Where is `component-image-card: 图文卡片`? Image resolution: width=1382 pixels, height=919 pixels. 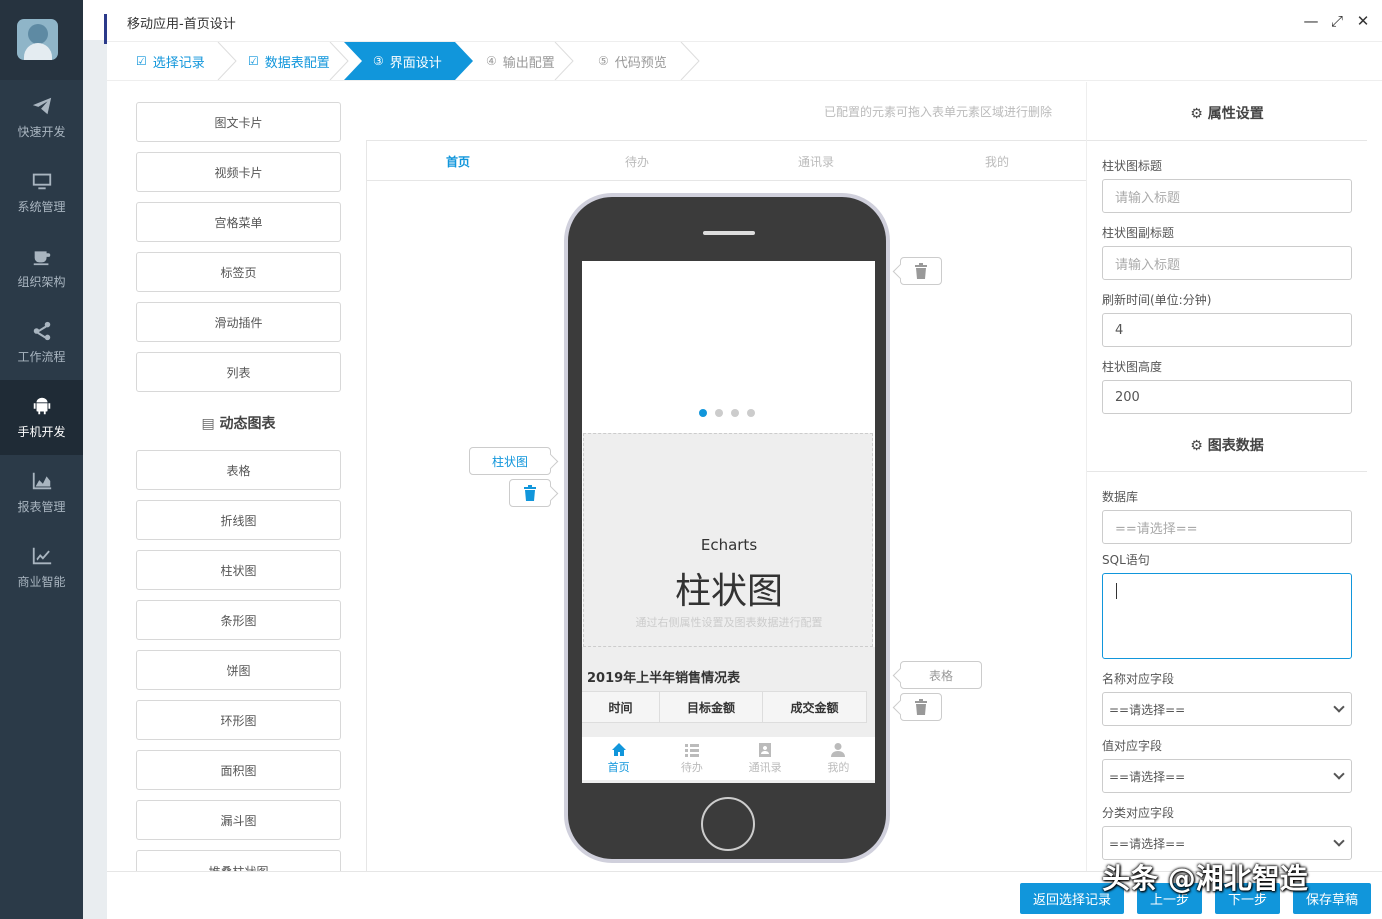 component-image-card: 图文卡片 is located at coordinates (238, 122).